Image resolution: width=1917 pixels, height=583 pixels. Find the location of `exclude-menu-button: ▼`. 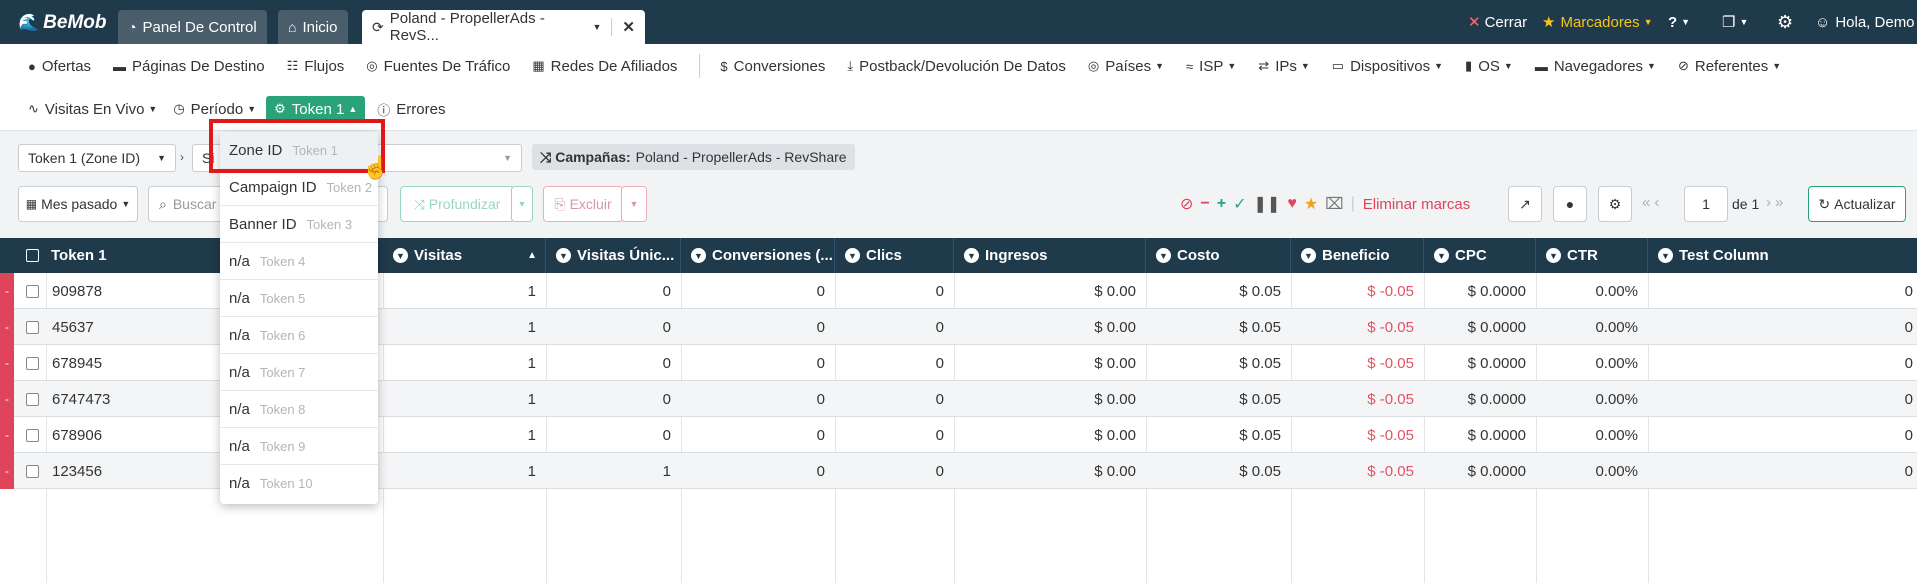

exclude-menu-button: ▼ is located at coordinates (634, 204).